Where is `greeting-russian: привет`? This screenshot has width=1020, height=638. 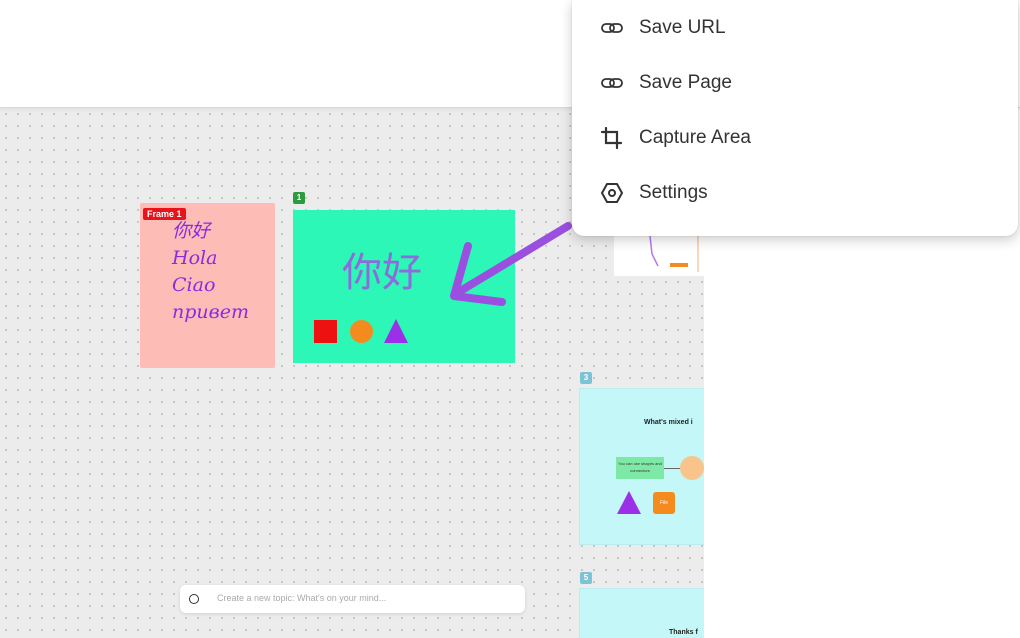 greeting-russian: привет is located at coordinates (210, 312).